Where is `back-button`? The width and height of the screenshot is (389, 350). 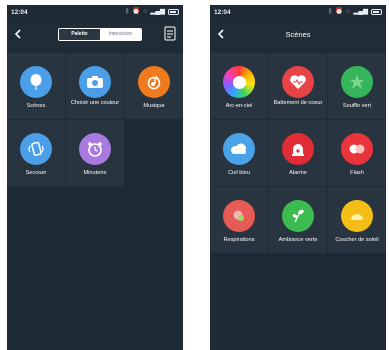 back-button is located at coordinates (18, 34).